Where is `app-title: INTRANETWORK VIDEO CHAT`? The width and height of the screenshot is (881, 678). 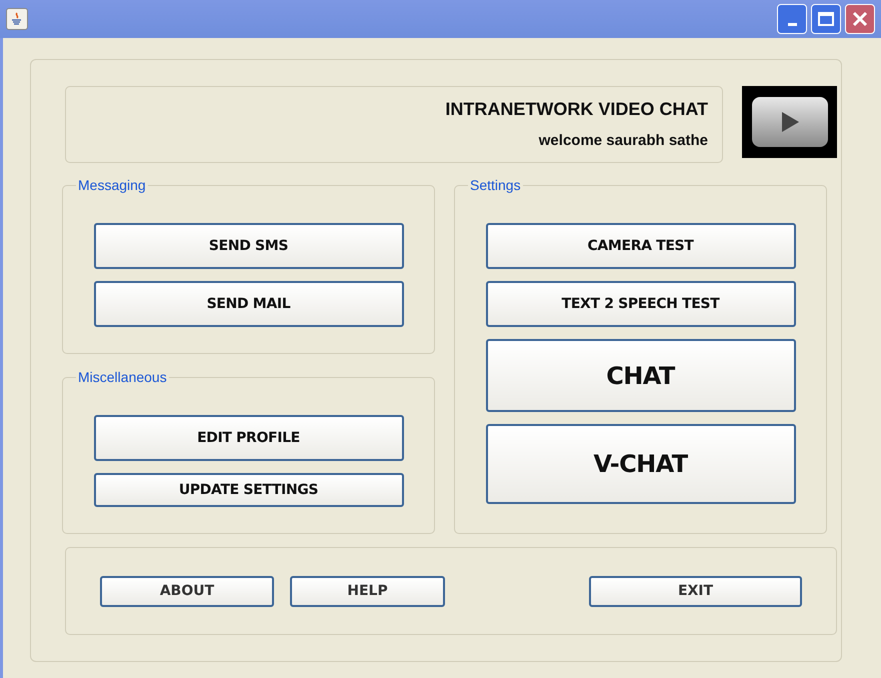 app-title: INTRANETWORK VIDEO CHAT is located at coordinates (576, 110).